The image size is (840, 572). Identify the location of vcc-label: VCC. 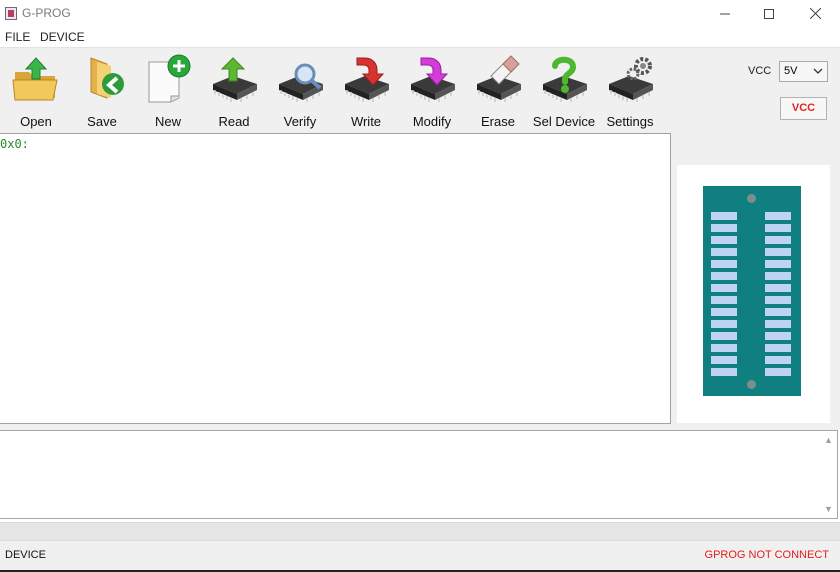
(760, 71).